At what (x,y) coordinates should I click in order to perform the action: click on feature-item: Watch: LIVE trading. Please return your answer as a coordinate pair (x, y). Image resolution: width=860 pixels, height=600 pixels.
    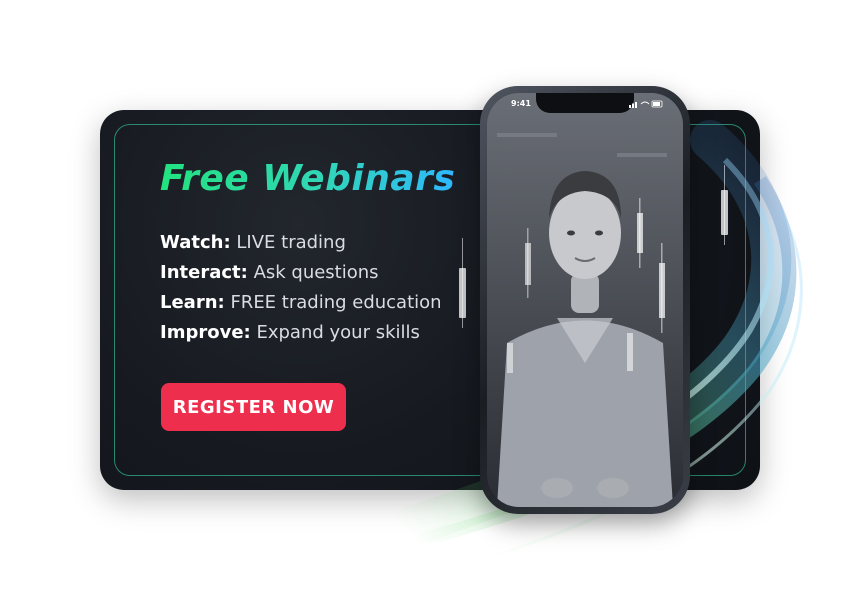
    Looking at the image, I should click on (301, 243).